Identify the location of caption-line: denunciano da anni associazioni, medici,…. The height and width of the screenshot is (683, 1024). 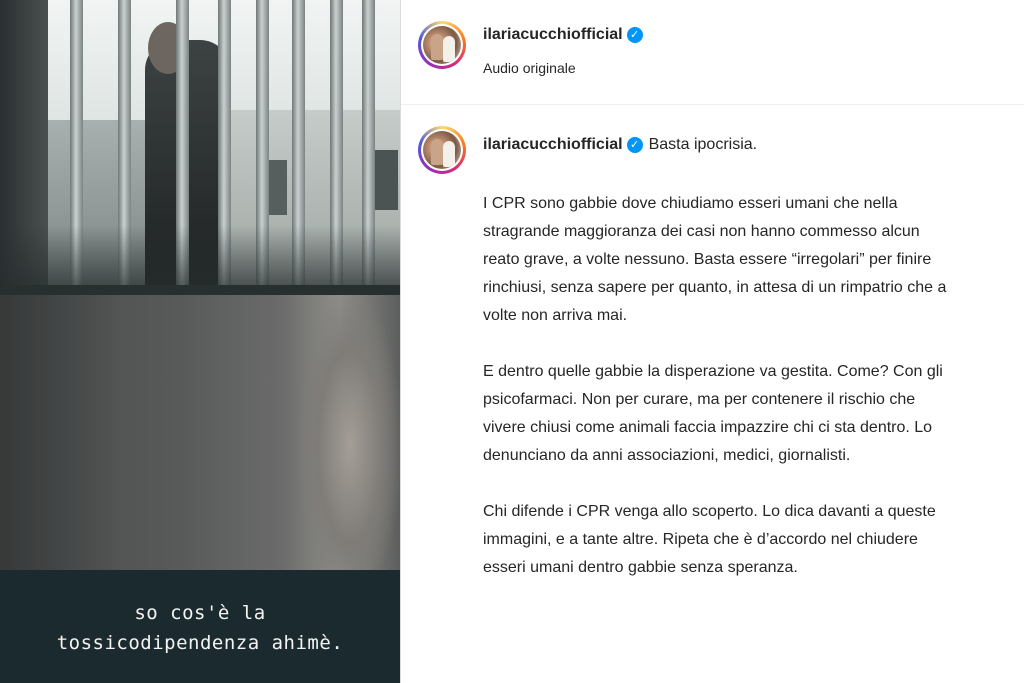
(667, 455).